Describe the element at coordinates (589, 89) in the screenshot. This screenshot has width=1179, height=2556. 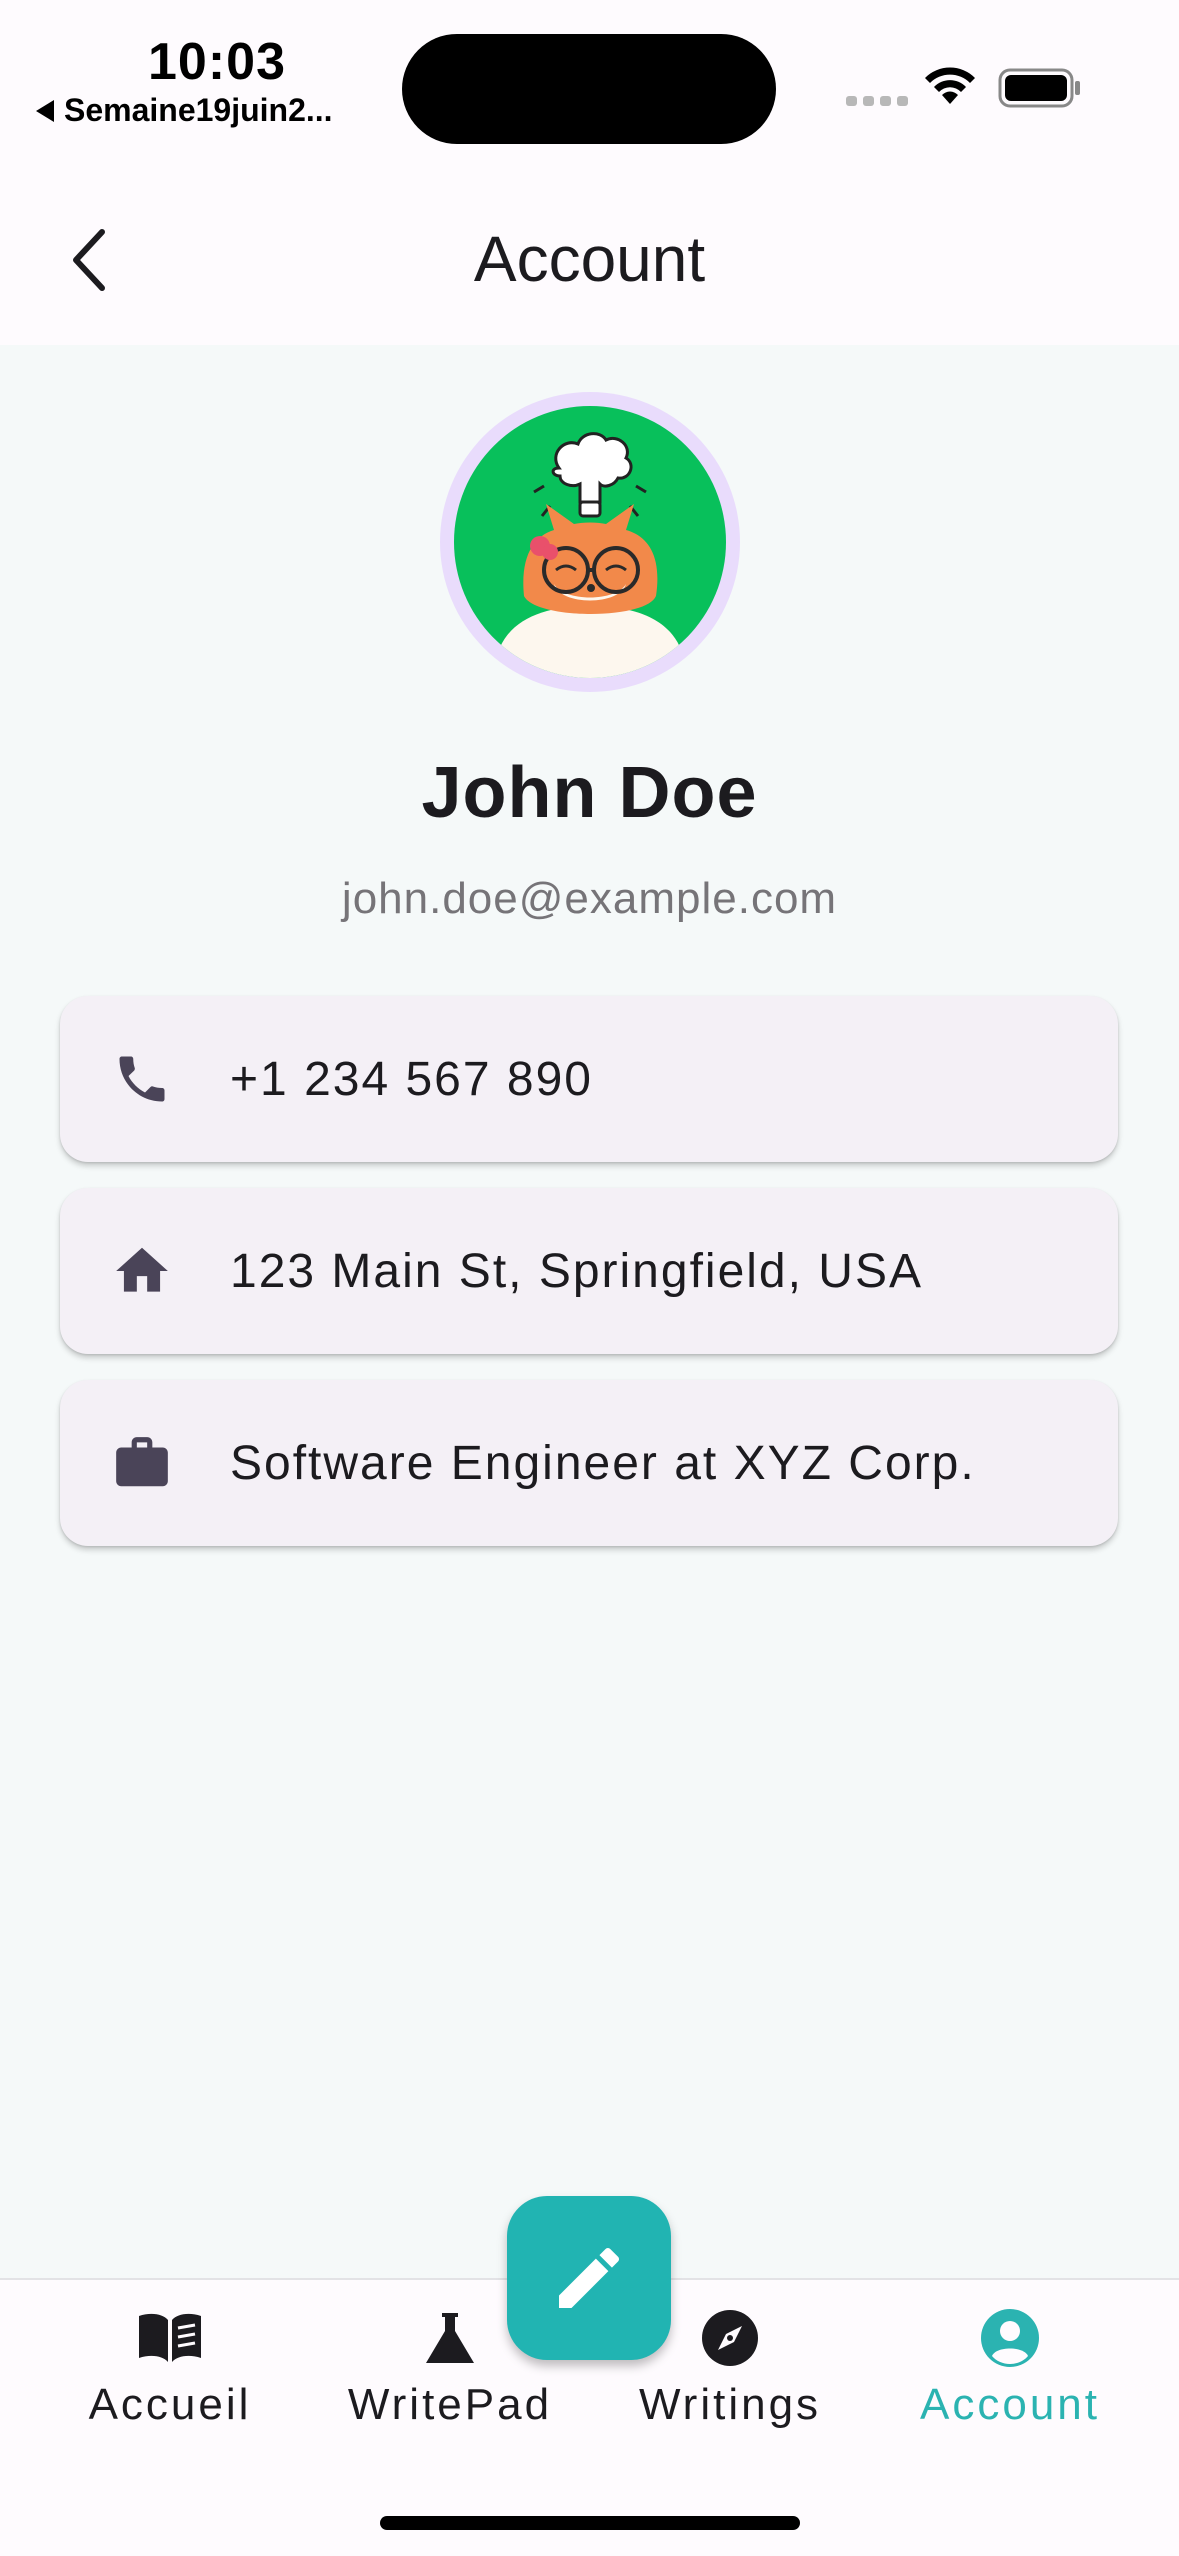
I see `dynamic-island` at that location.